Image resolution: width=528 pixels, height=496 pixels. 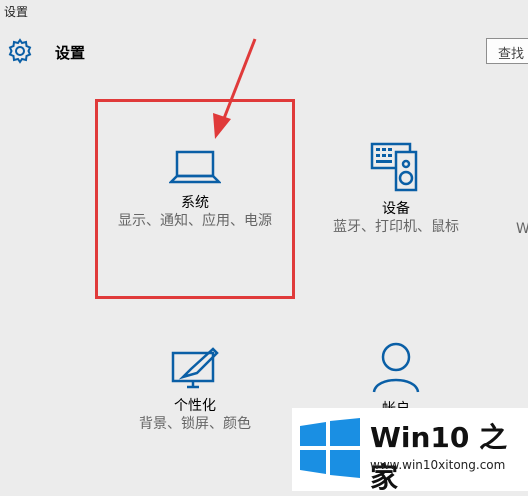 What do you see at coordinates (16, 12) in the screenshot?
I see `window-title: 设置` at bounding box center [16, 12].